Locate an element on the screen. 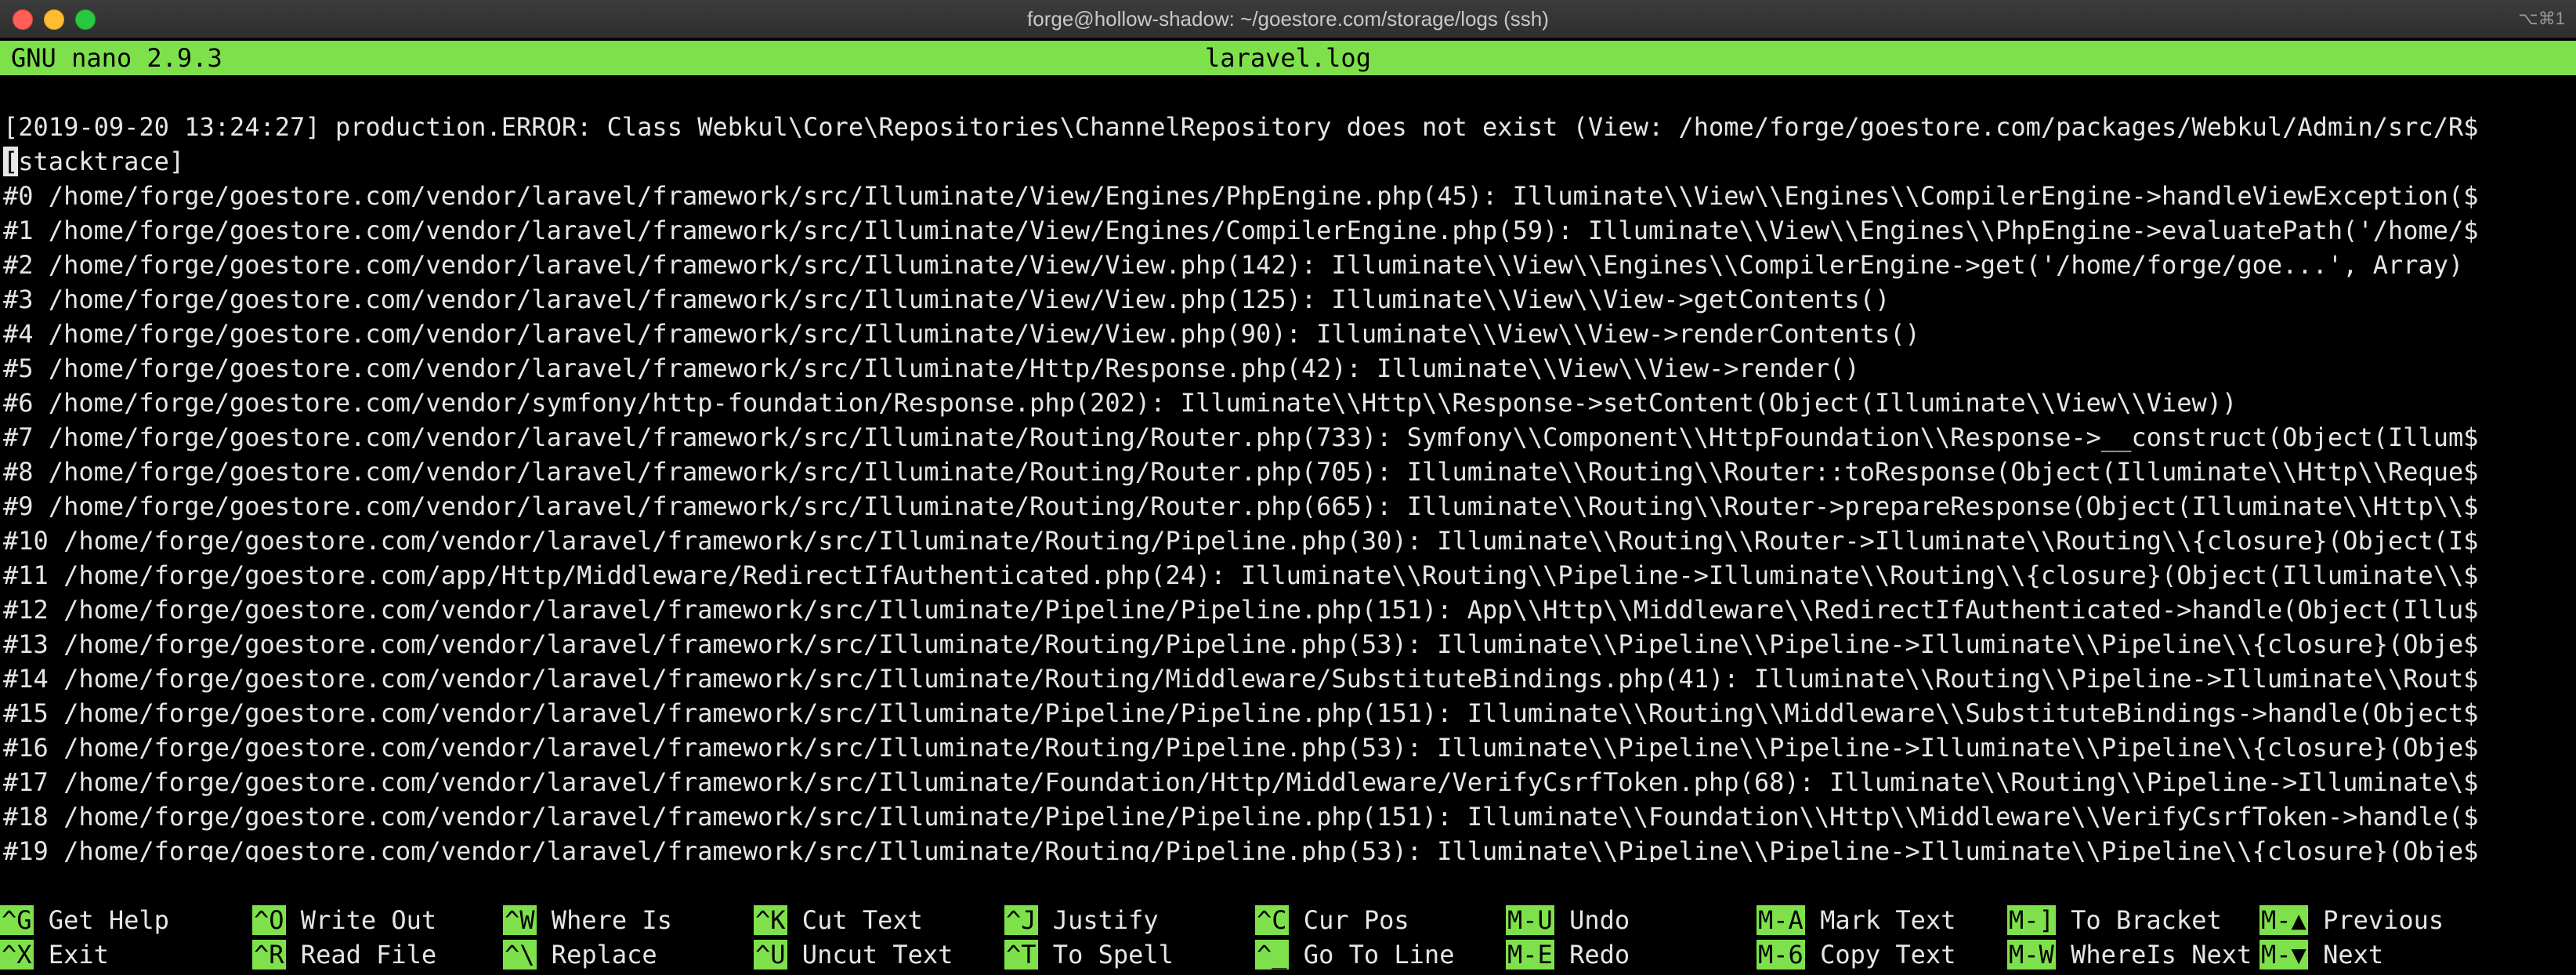 The image size is (2576, 975). shortcut-key: ^\ is located at coordinates (520, 955).